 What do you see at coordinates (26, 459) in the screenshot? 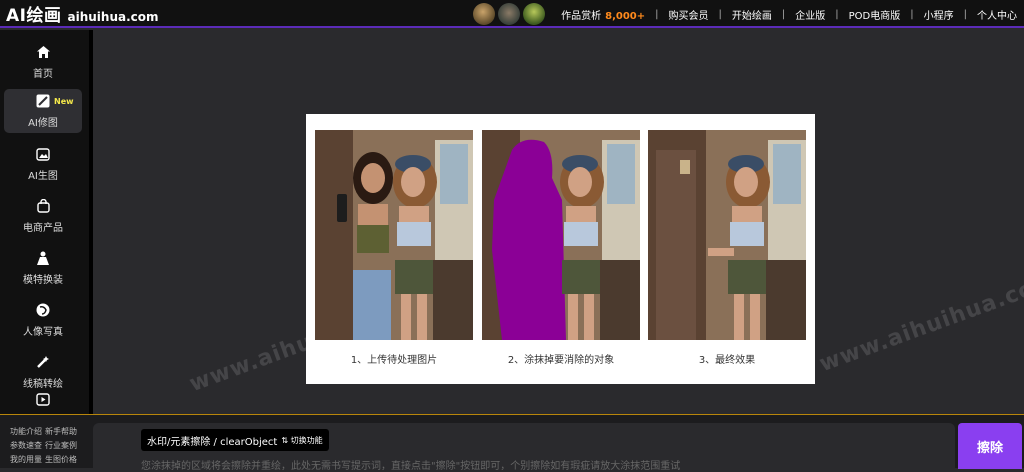
I see `link-my-usage: 我的用量` at bounding box center [26, 459].